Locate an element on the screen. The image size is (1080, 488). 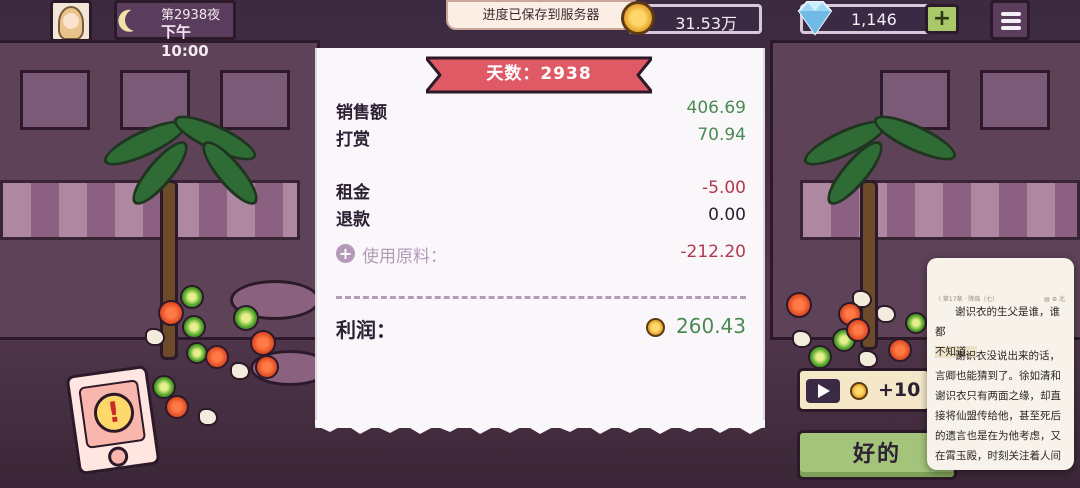
coin-counter: 31.53万 is located at coordinates (691, 18).